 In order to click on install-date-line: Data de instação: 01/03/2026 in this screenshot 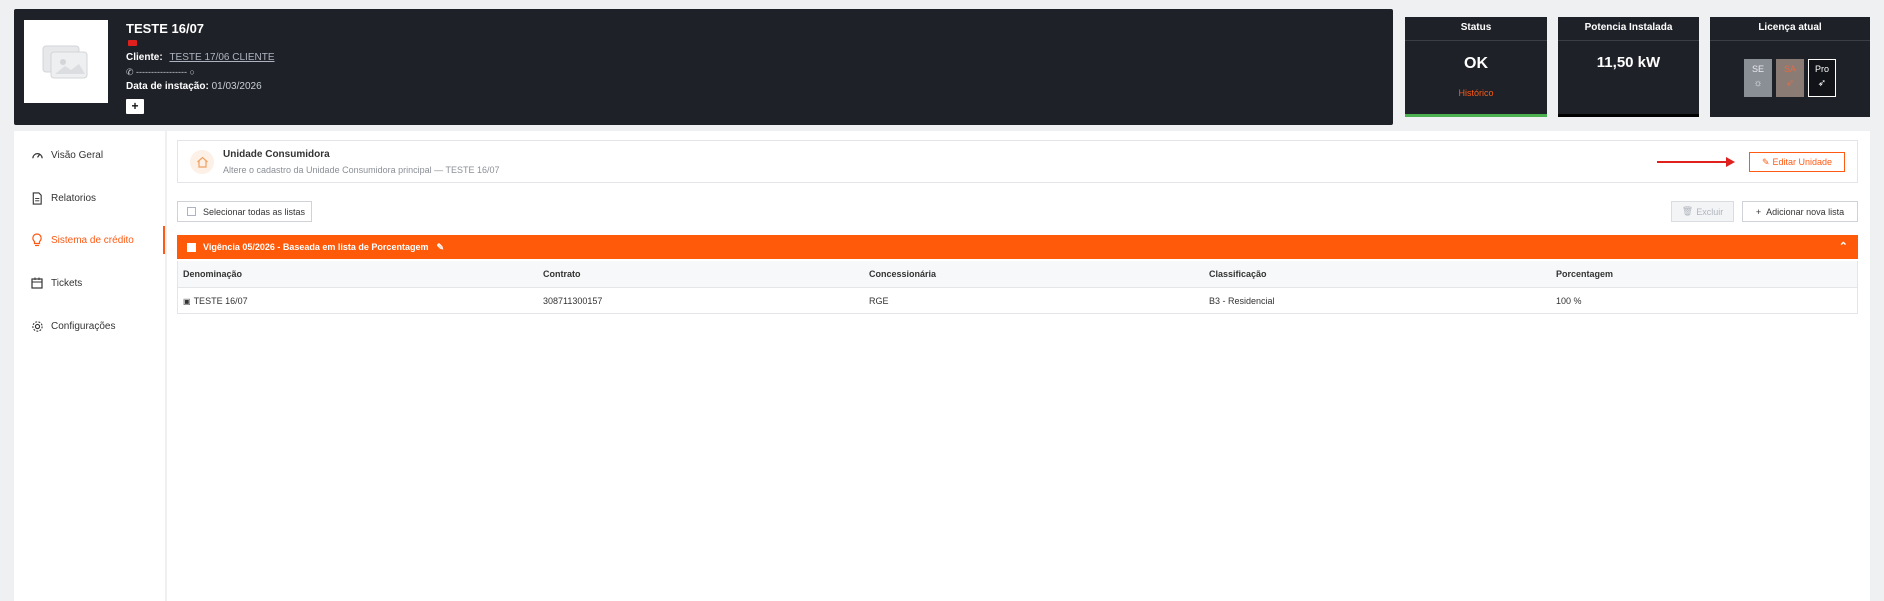, I will do `click(194, 86)`.